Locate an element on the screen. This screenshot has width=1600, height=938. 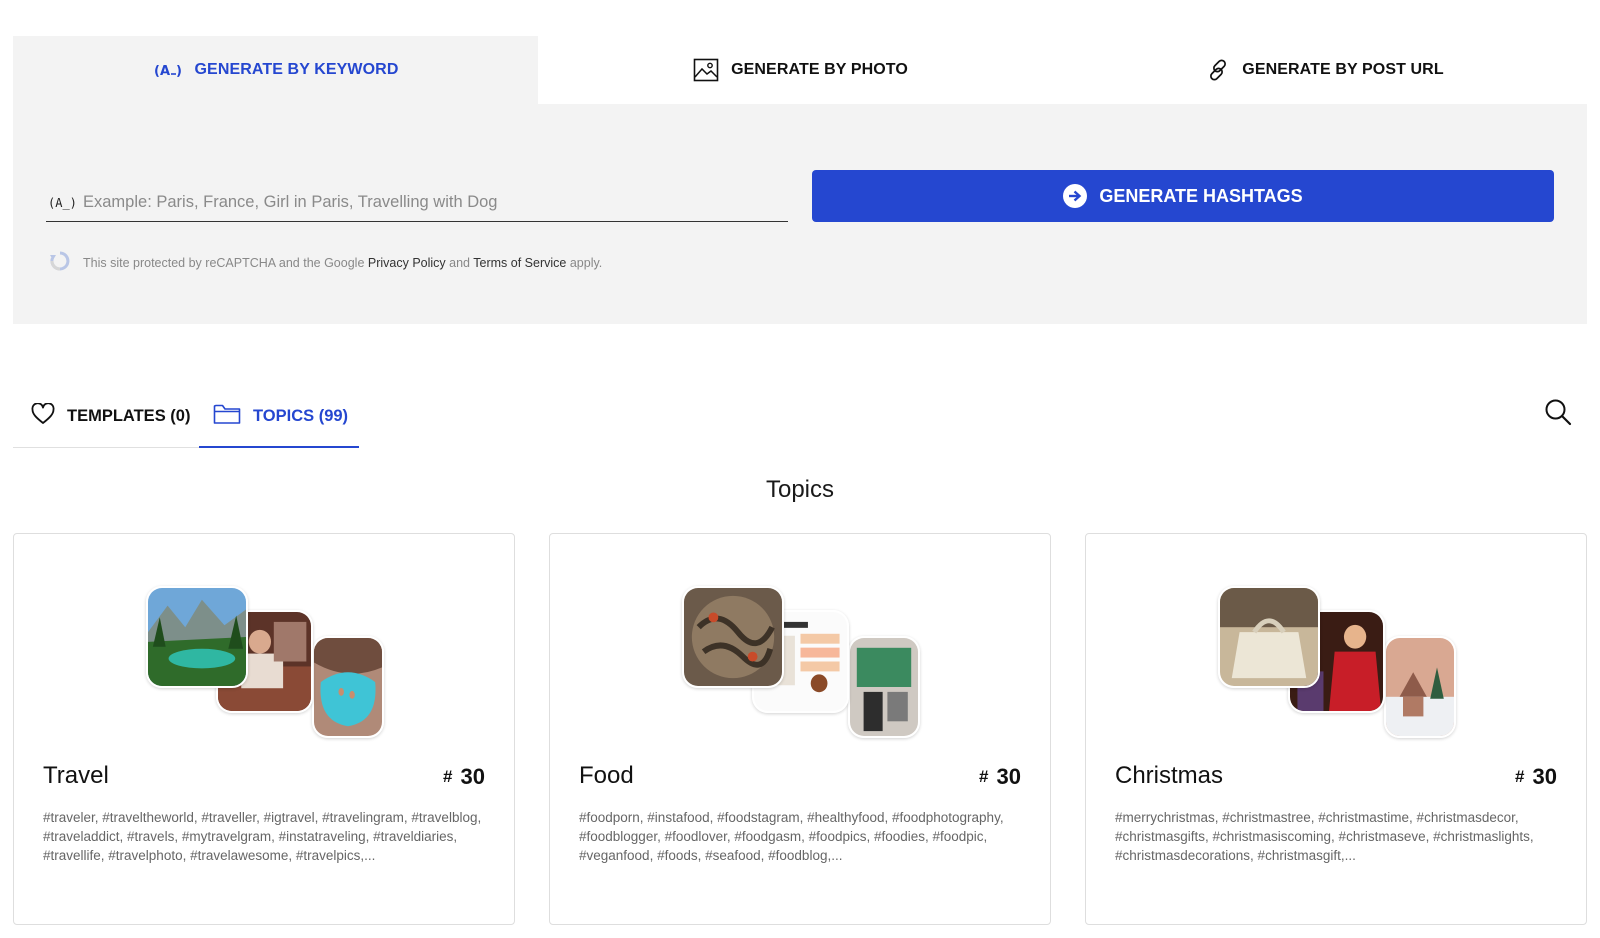
search-icon is located at coordinates (1558, 415).